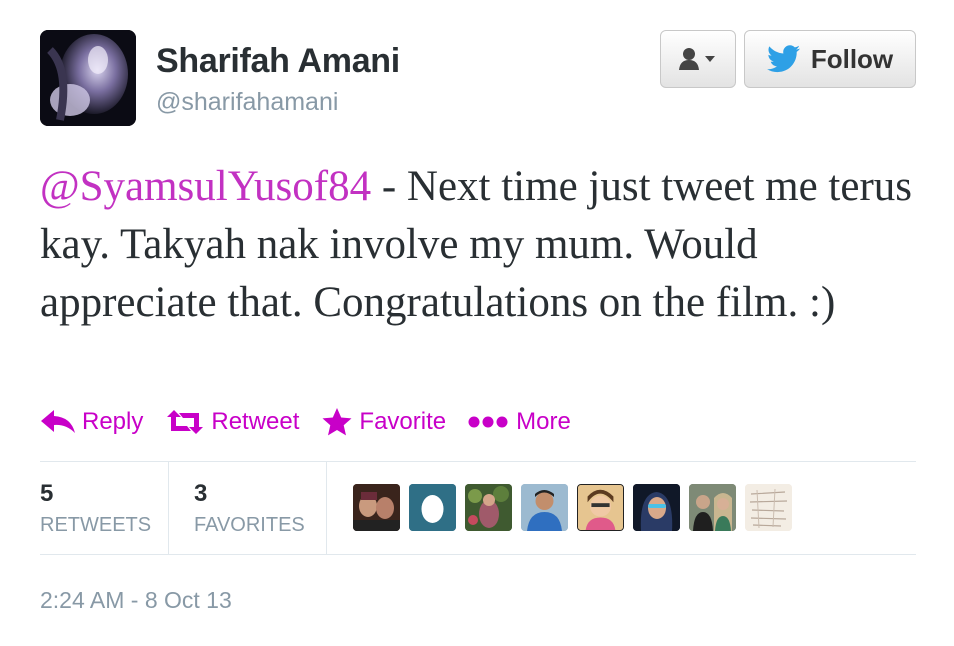 The width and height of the screenshot is (954, 646). I want to click on favorite-label: Favorite, so click(403, 421).